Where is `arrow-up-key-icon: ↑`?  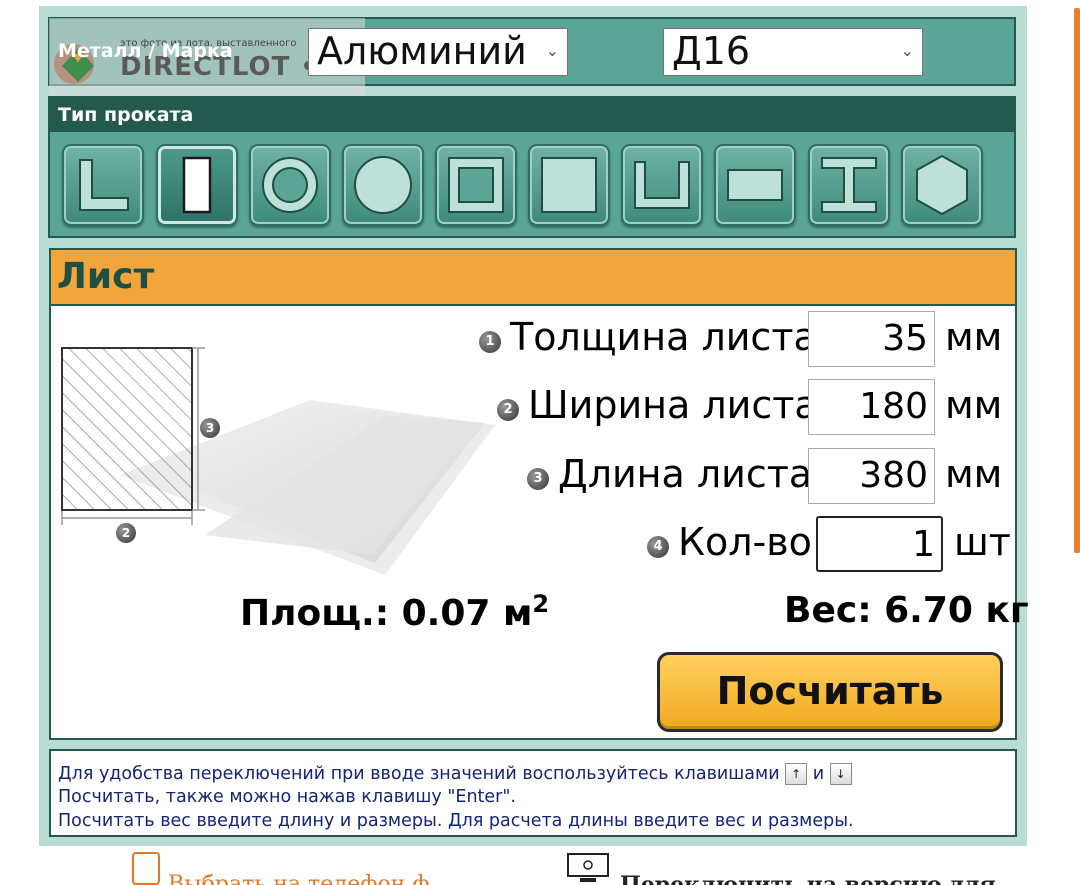 arrow-up-key-icon: ↑ is located at coordinates (796, 774).